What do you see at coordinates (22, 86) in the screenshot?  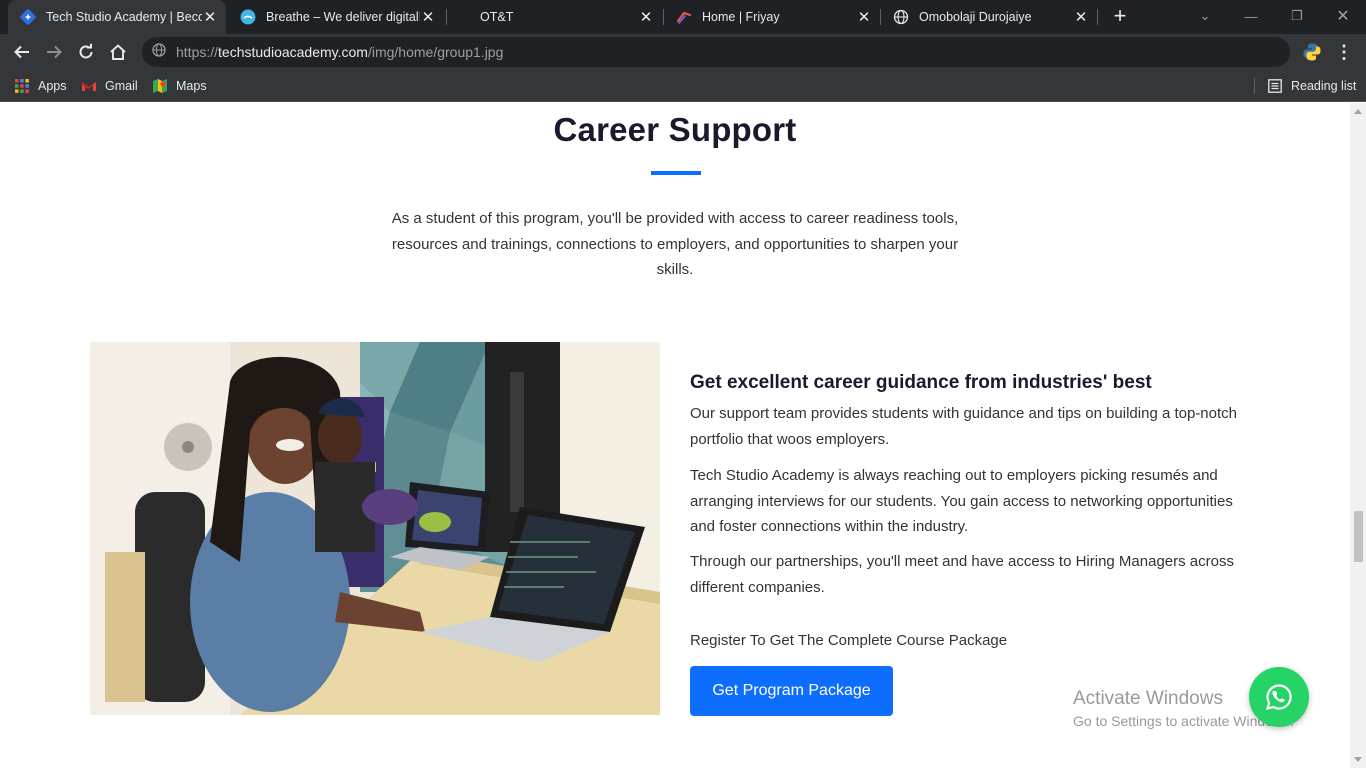 I see `apps-grid-icon` at bounding box center [22, 86].